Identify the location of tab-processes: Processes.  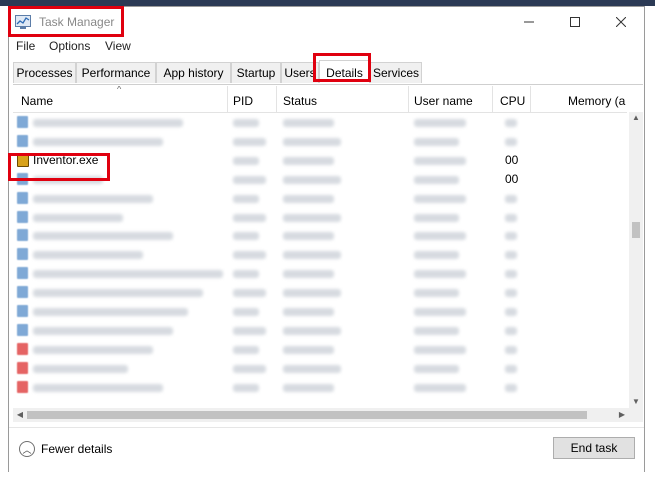
(44, 72).